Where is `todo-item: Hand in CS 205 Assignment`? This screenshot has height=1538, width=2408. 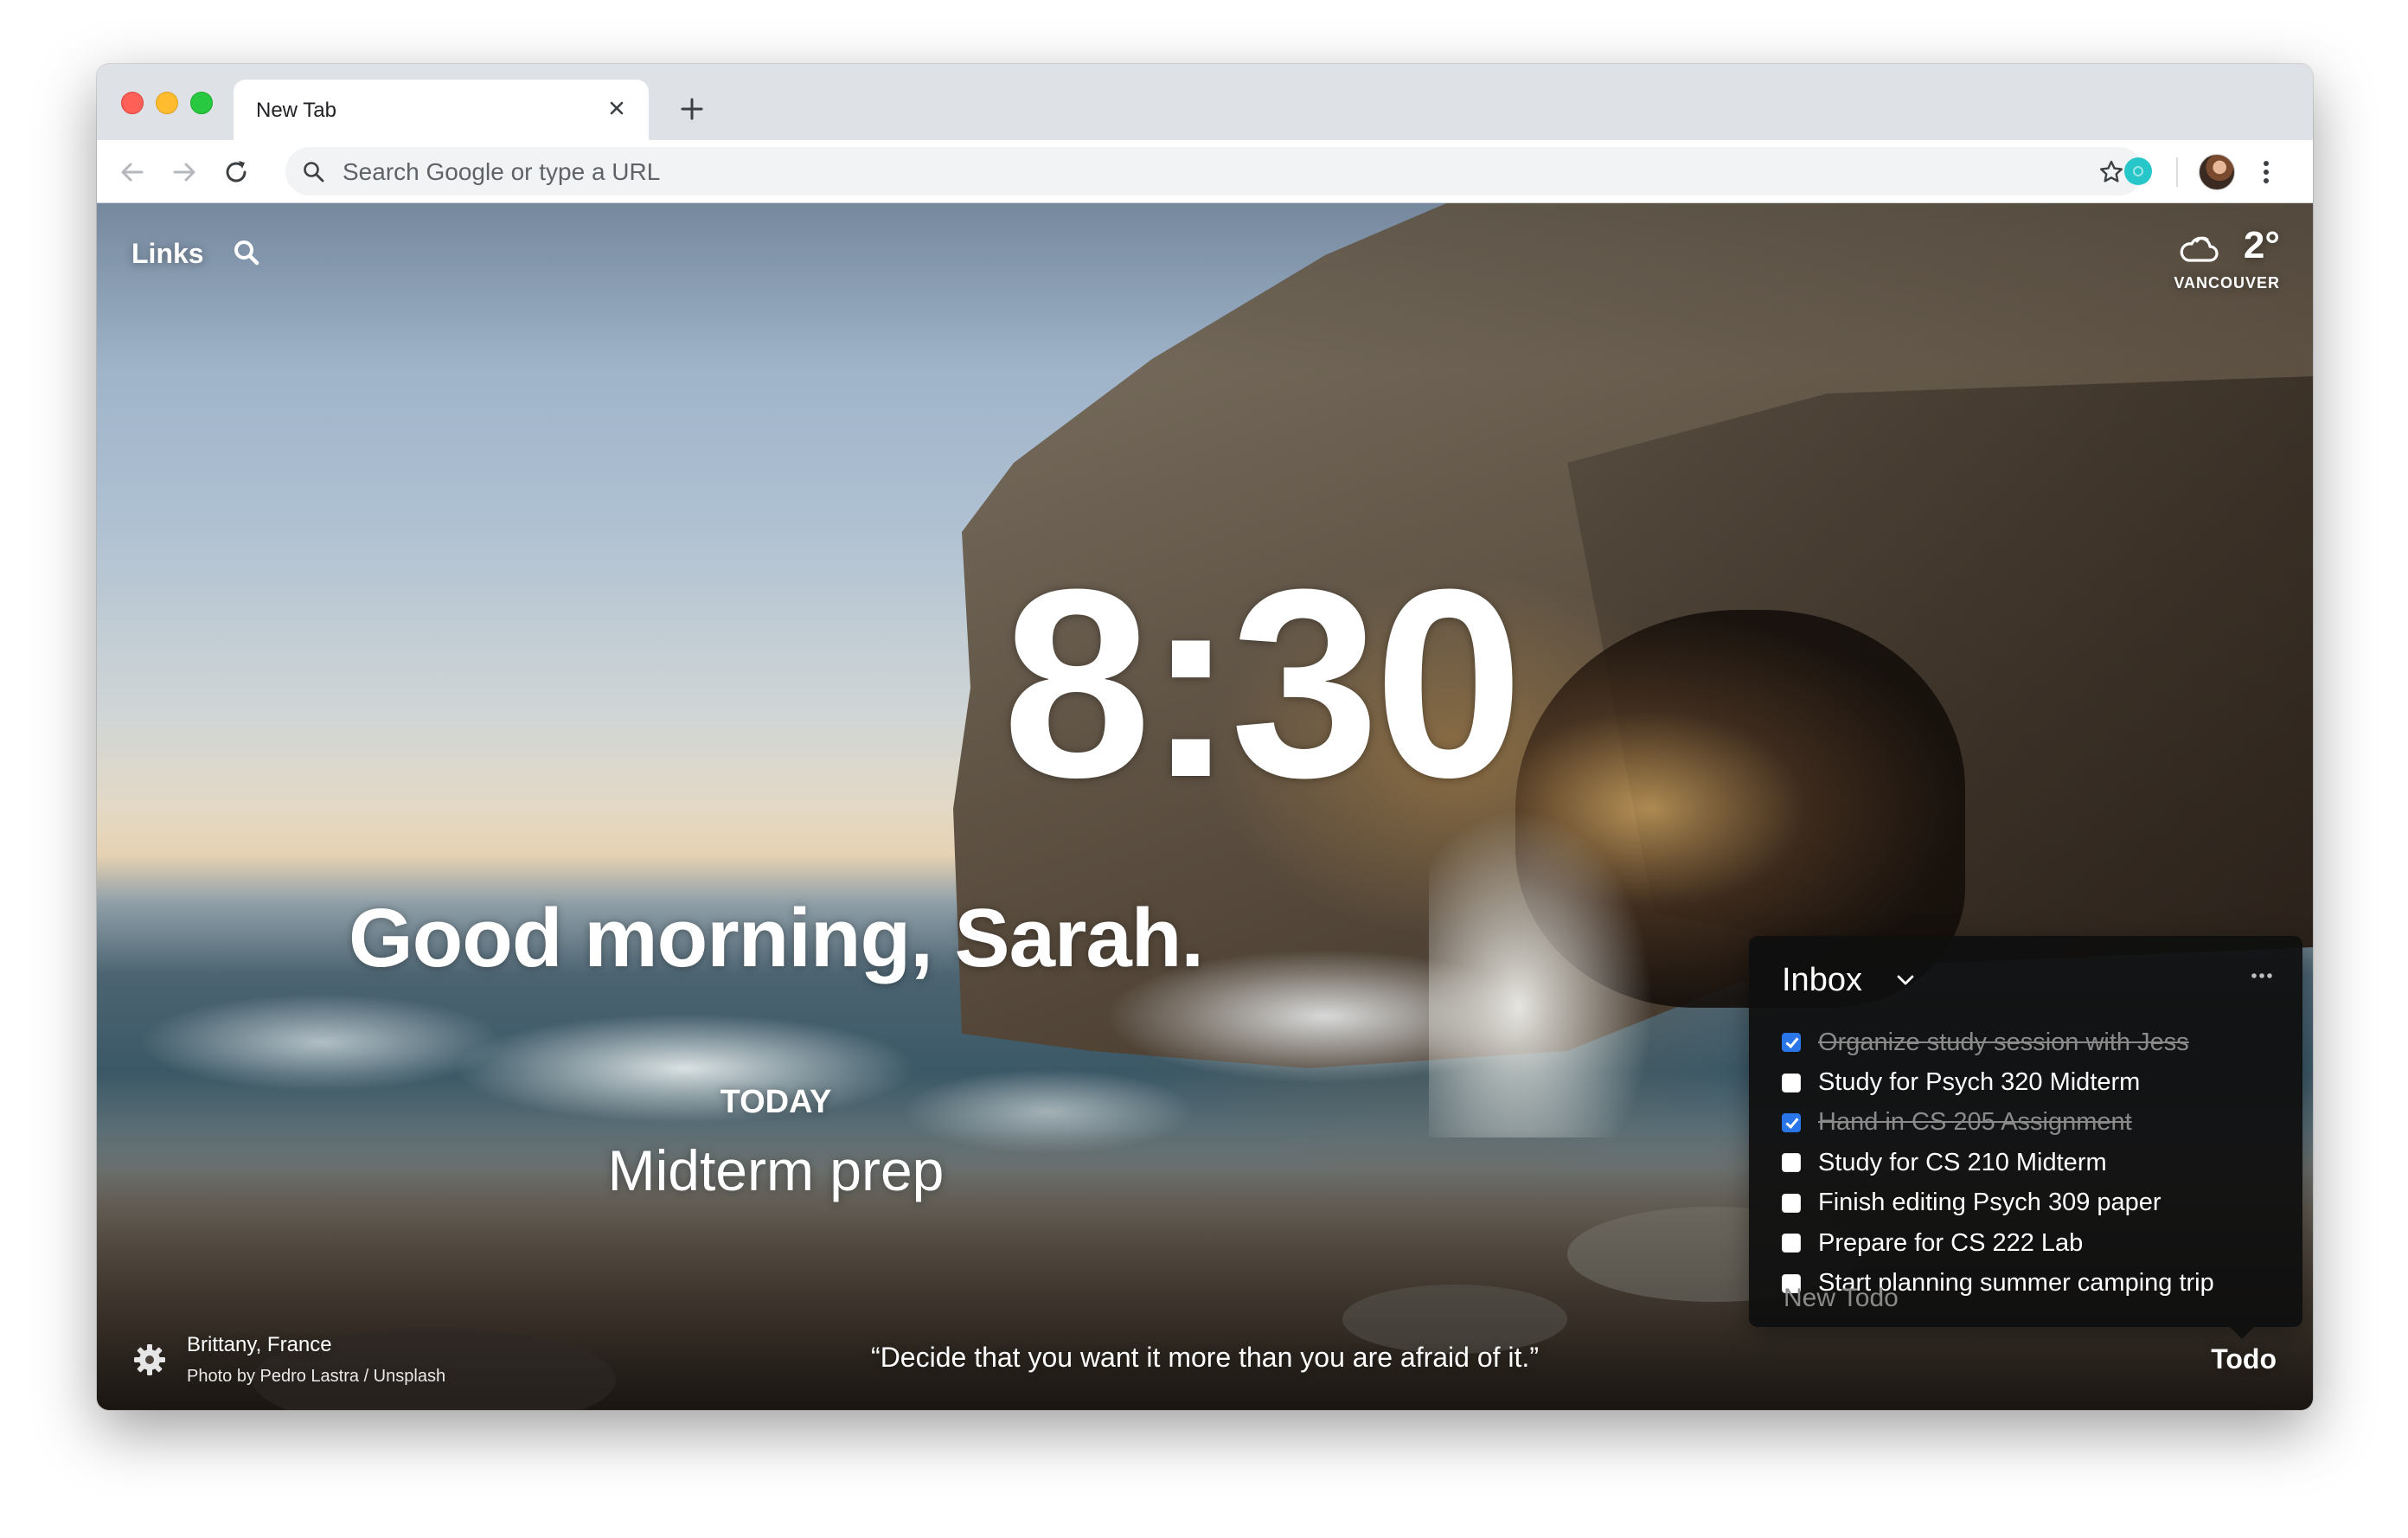 todo-item: Hand in CS 205 Assignment is located at coordinates (2032, 1123).